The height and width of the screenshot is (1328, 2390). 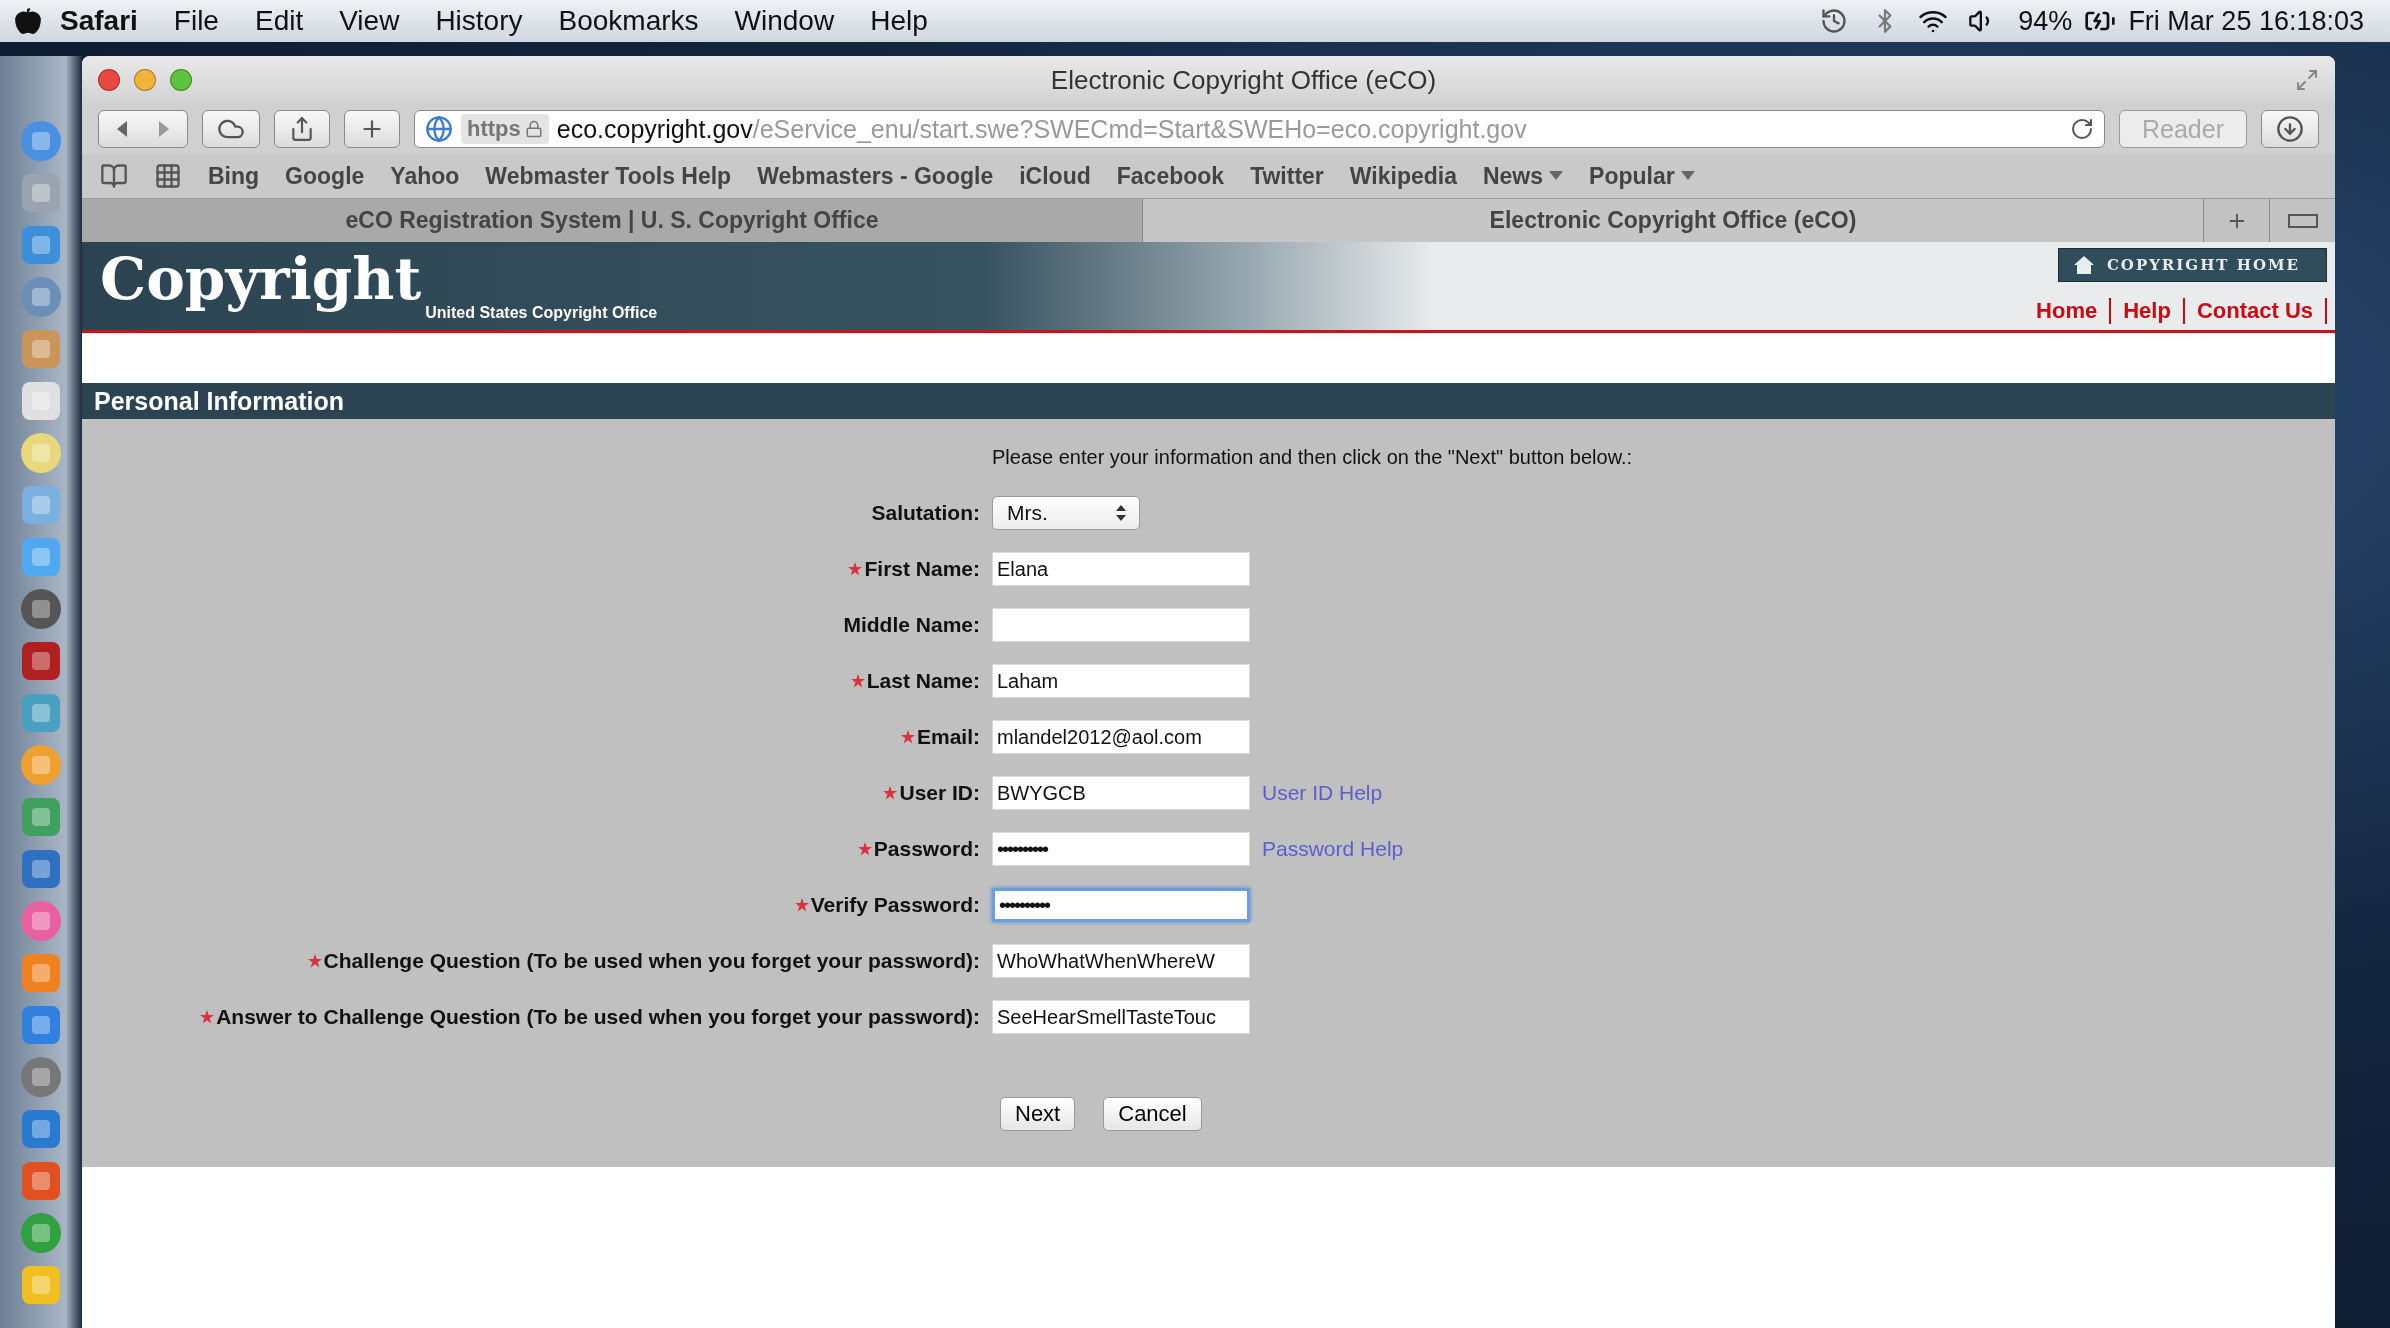 What do you see at coordinates (1121, 513) in the screenshot?
I see `stepper-arrows-icon` at bounding box center [1121, 513].